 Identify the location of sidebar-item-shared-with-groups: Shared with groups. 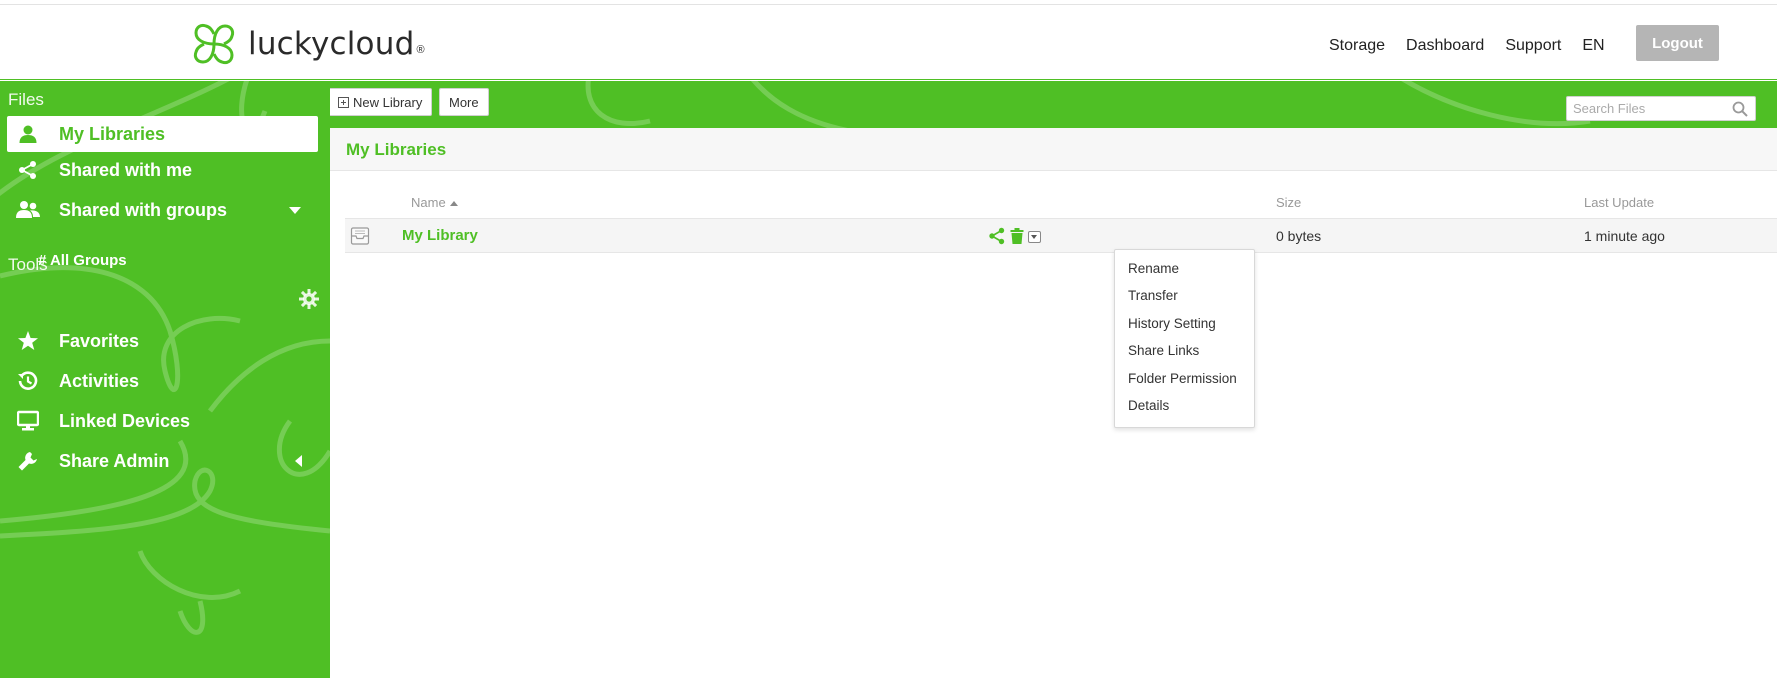
(162, 210).